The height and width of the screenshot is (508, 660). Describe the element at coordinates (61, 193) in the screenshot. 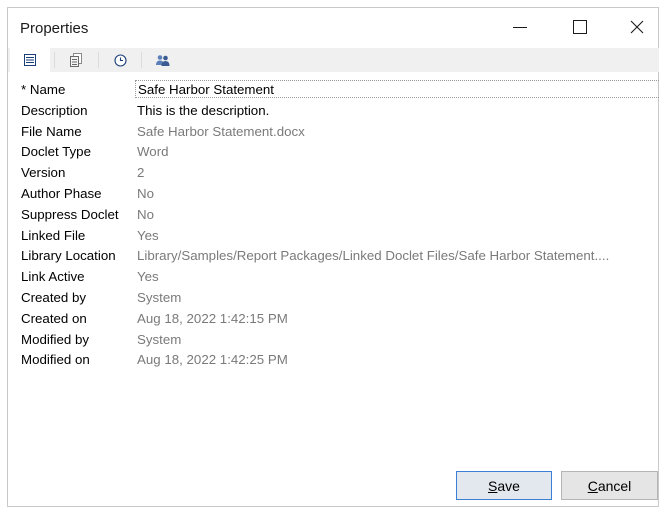

I see `property-label: Author Phase` at that location.